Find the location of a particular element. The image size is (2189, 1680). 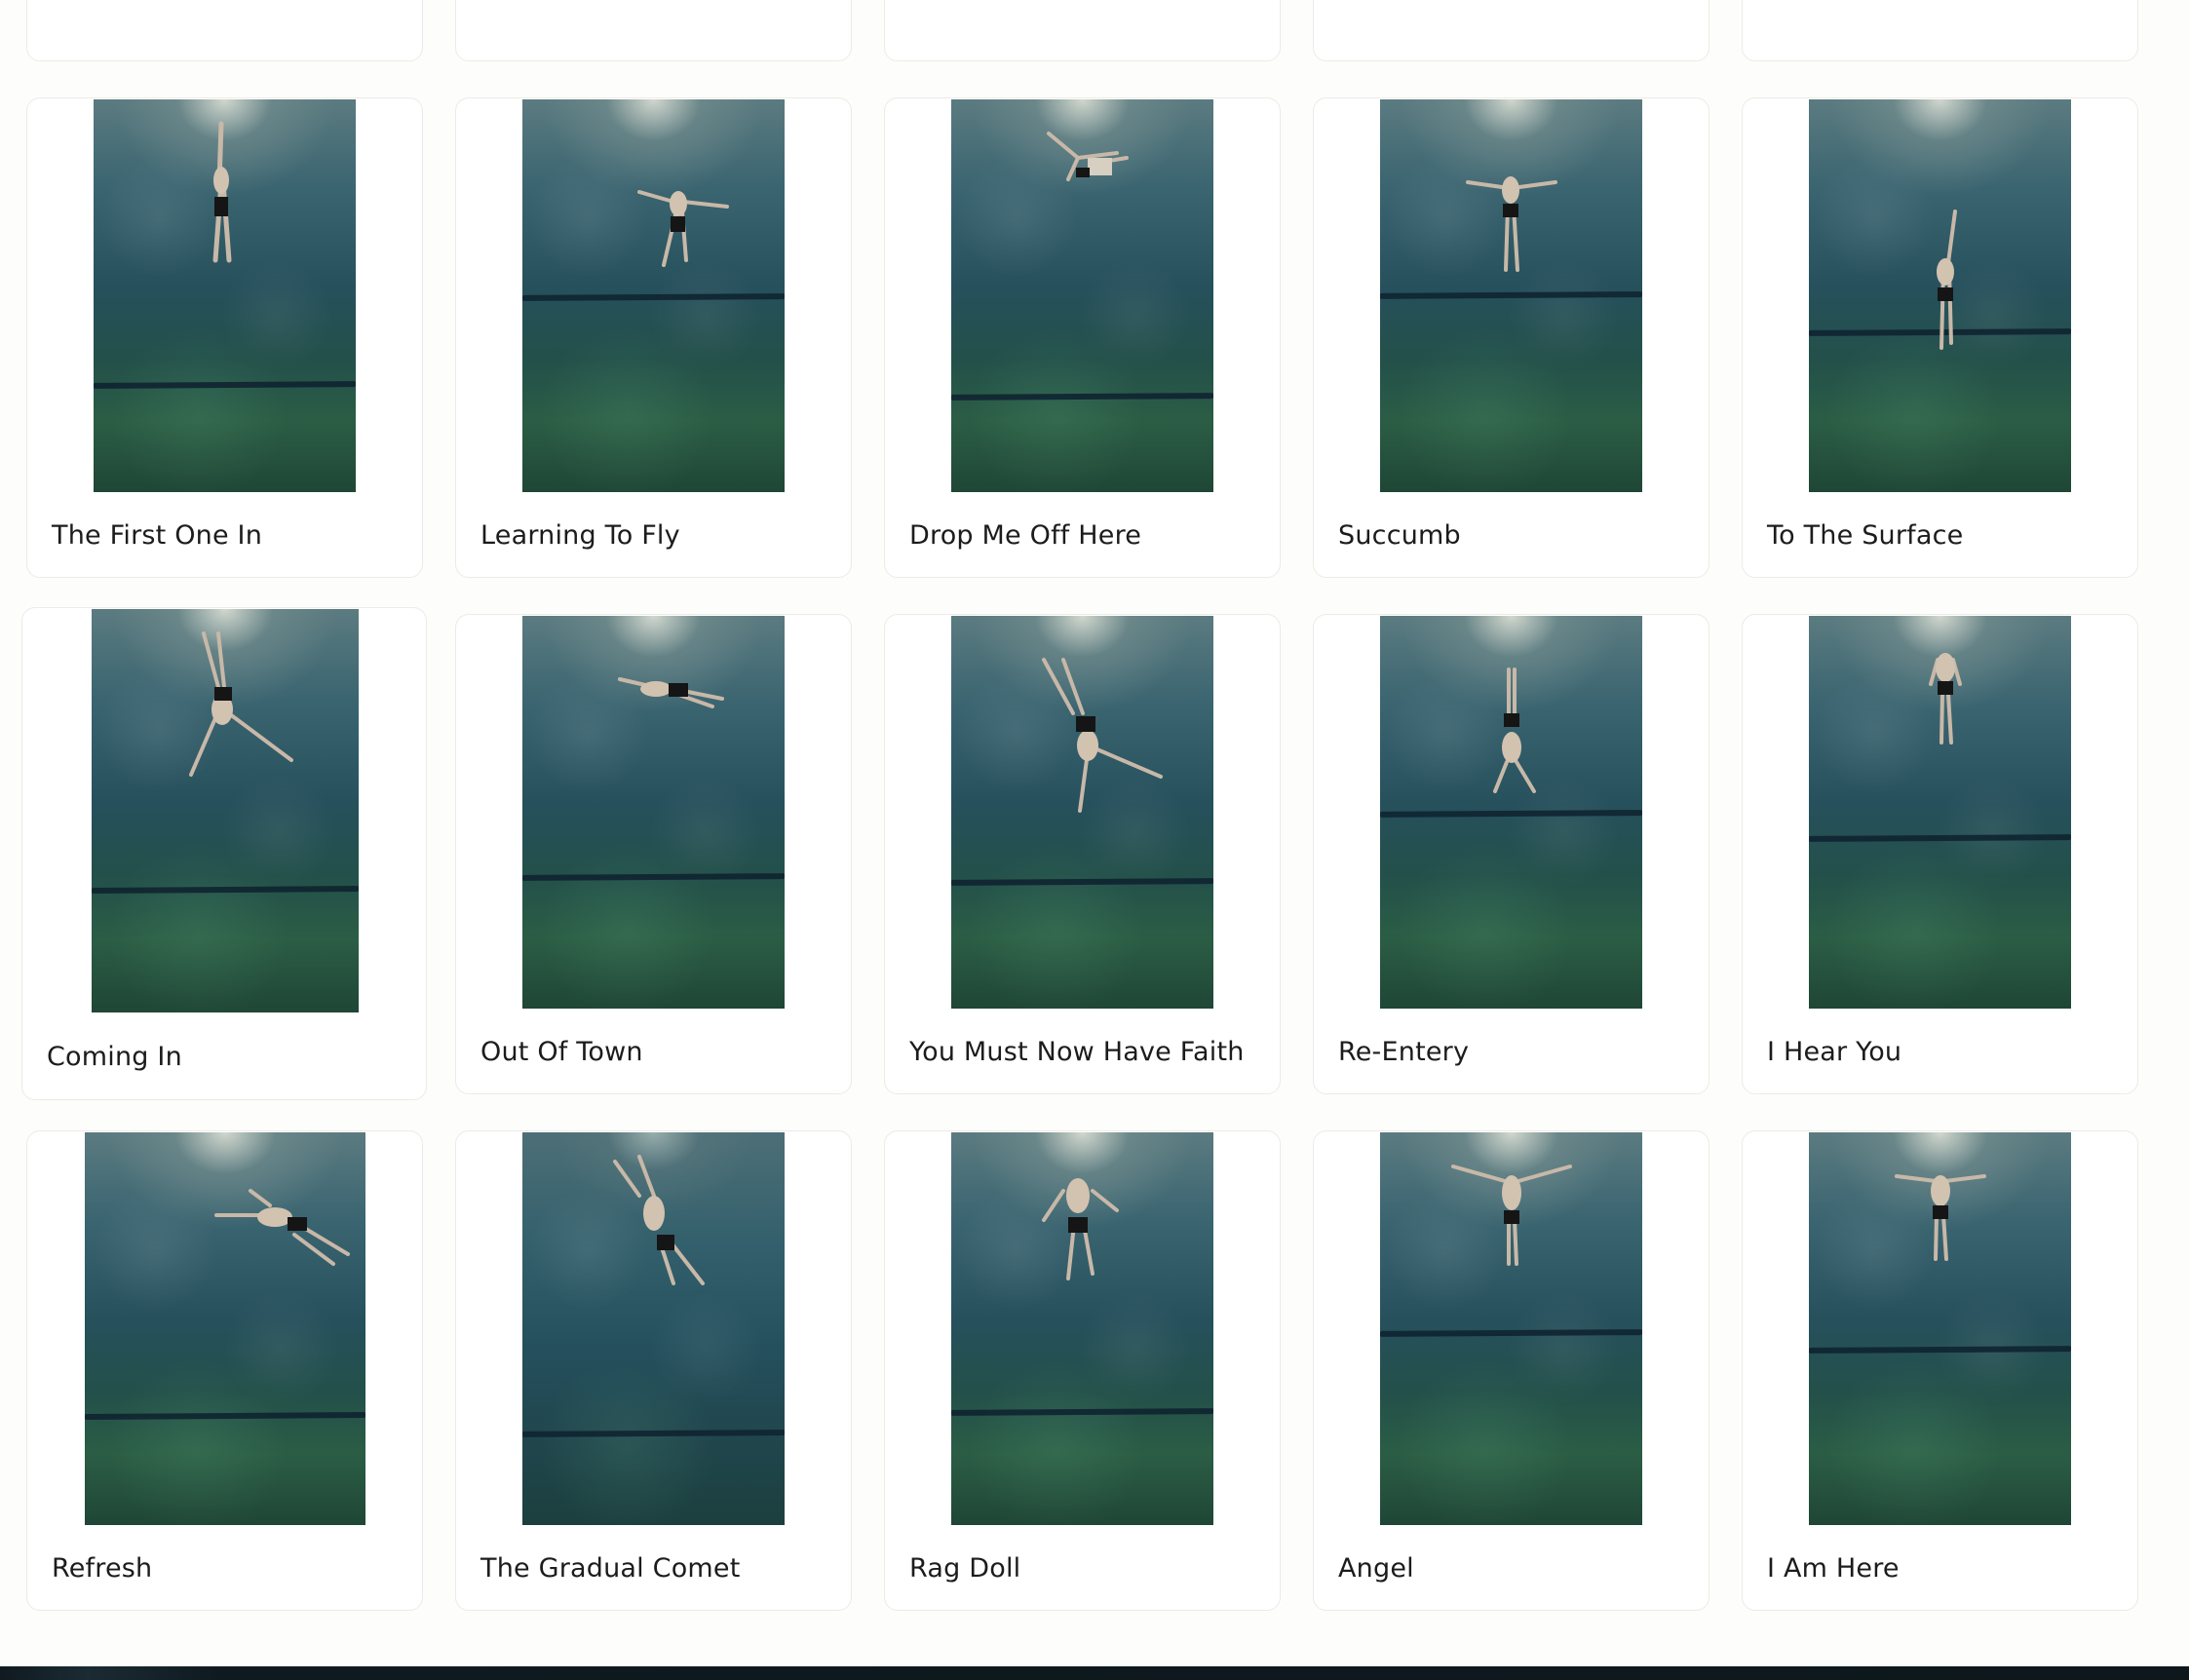

footer-strip is located at coordinates (1094, 1673).